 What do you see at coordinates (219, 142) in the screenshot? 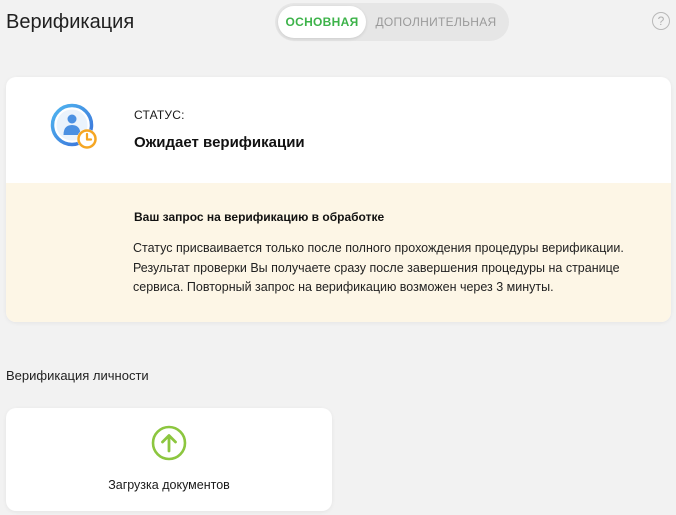
I see `status-value: Ожидает верификации` at bounding box center [219, 142].